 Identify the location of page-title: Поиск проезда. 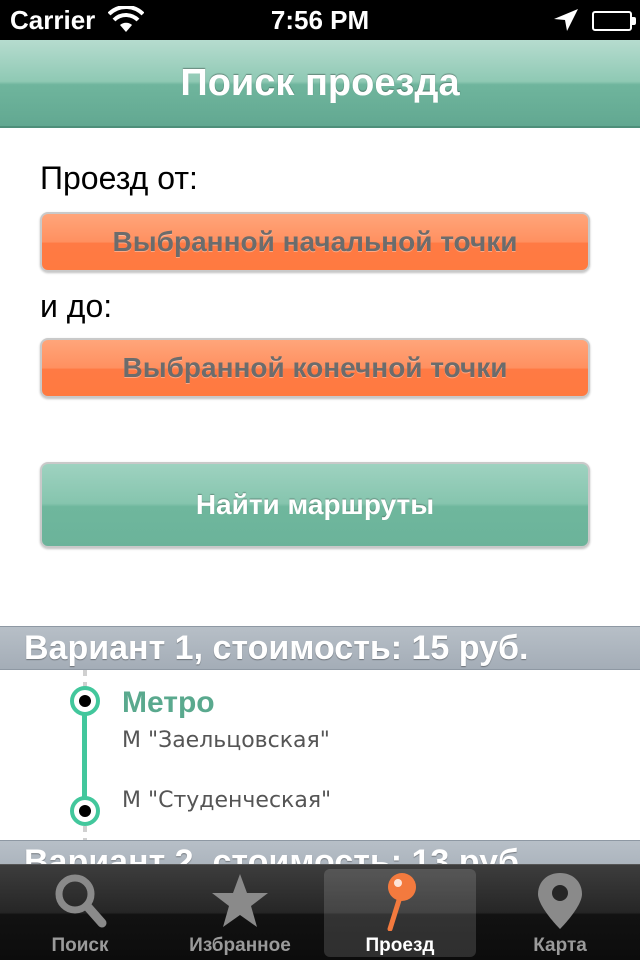
(320, 83).